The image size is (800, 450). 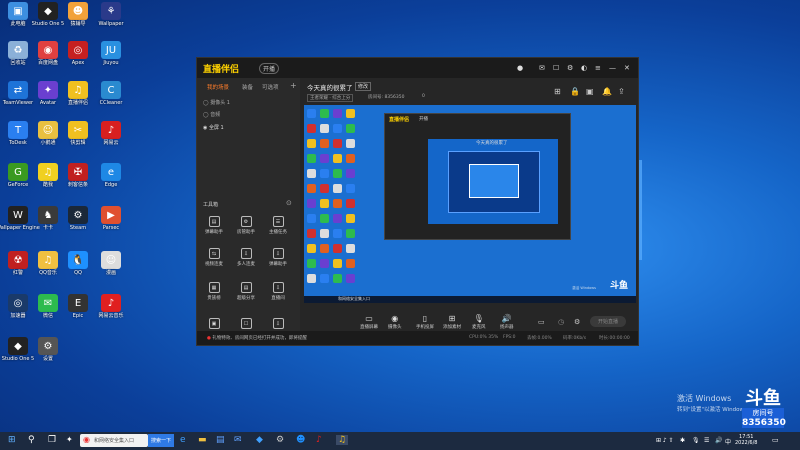 I want to click on desktop-icon: ▶ Parsec, so click(x=111, y=221).